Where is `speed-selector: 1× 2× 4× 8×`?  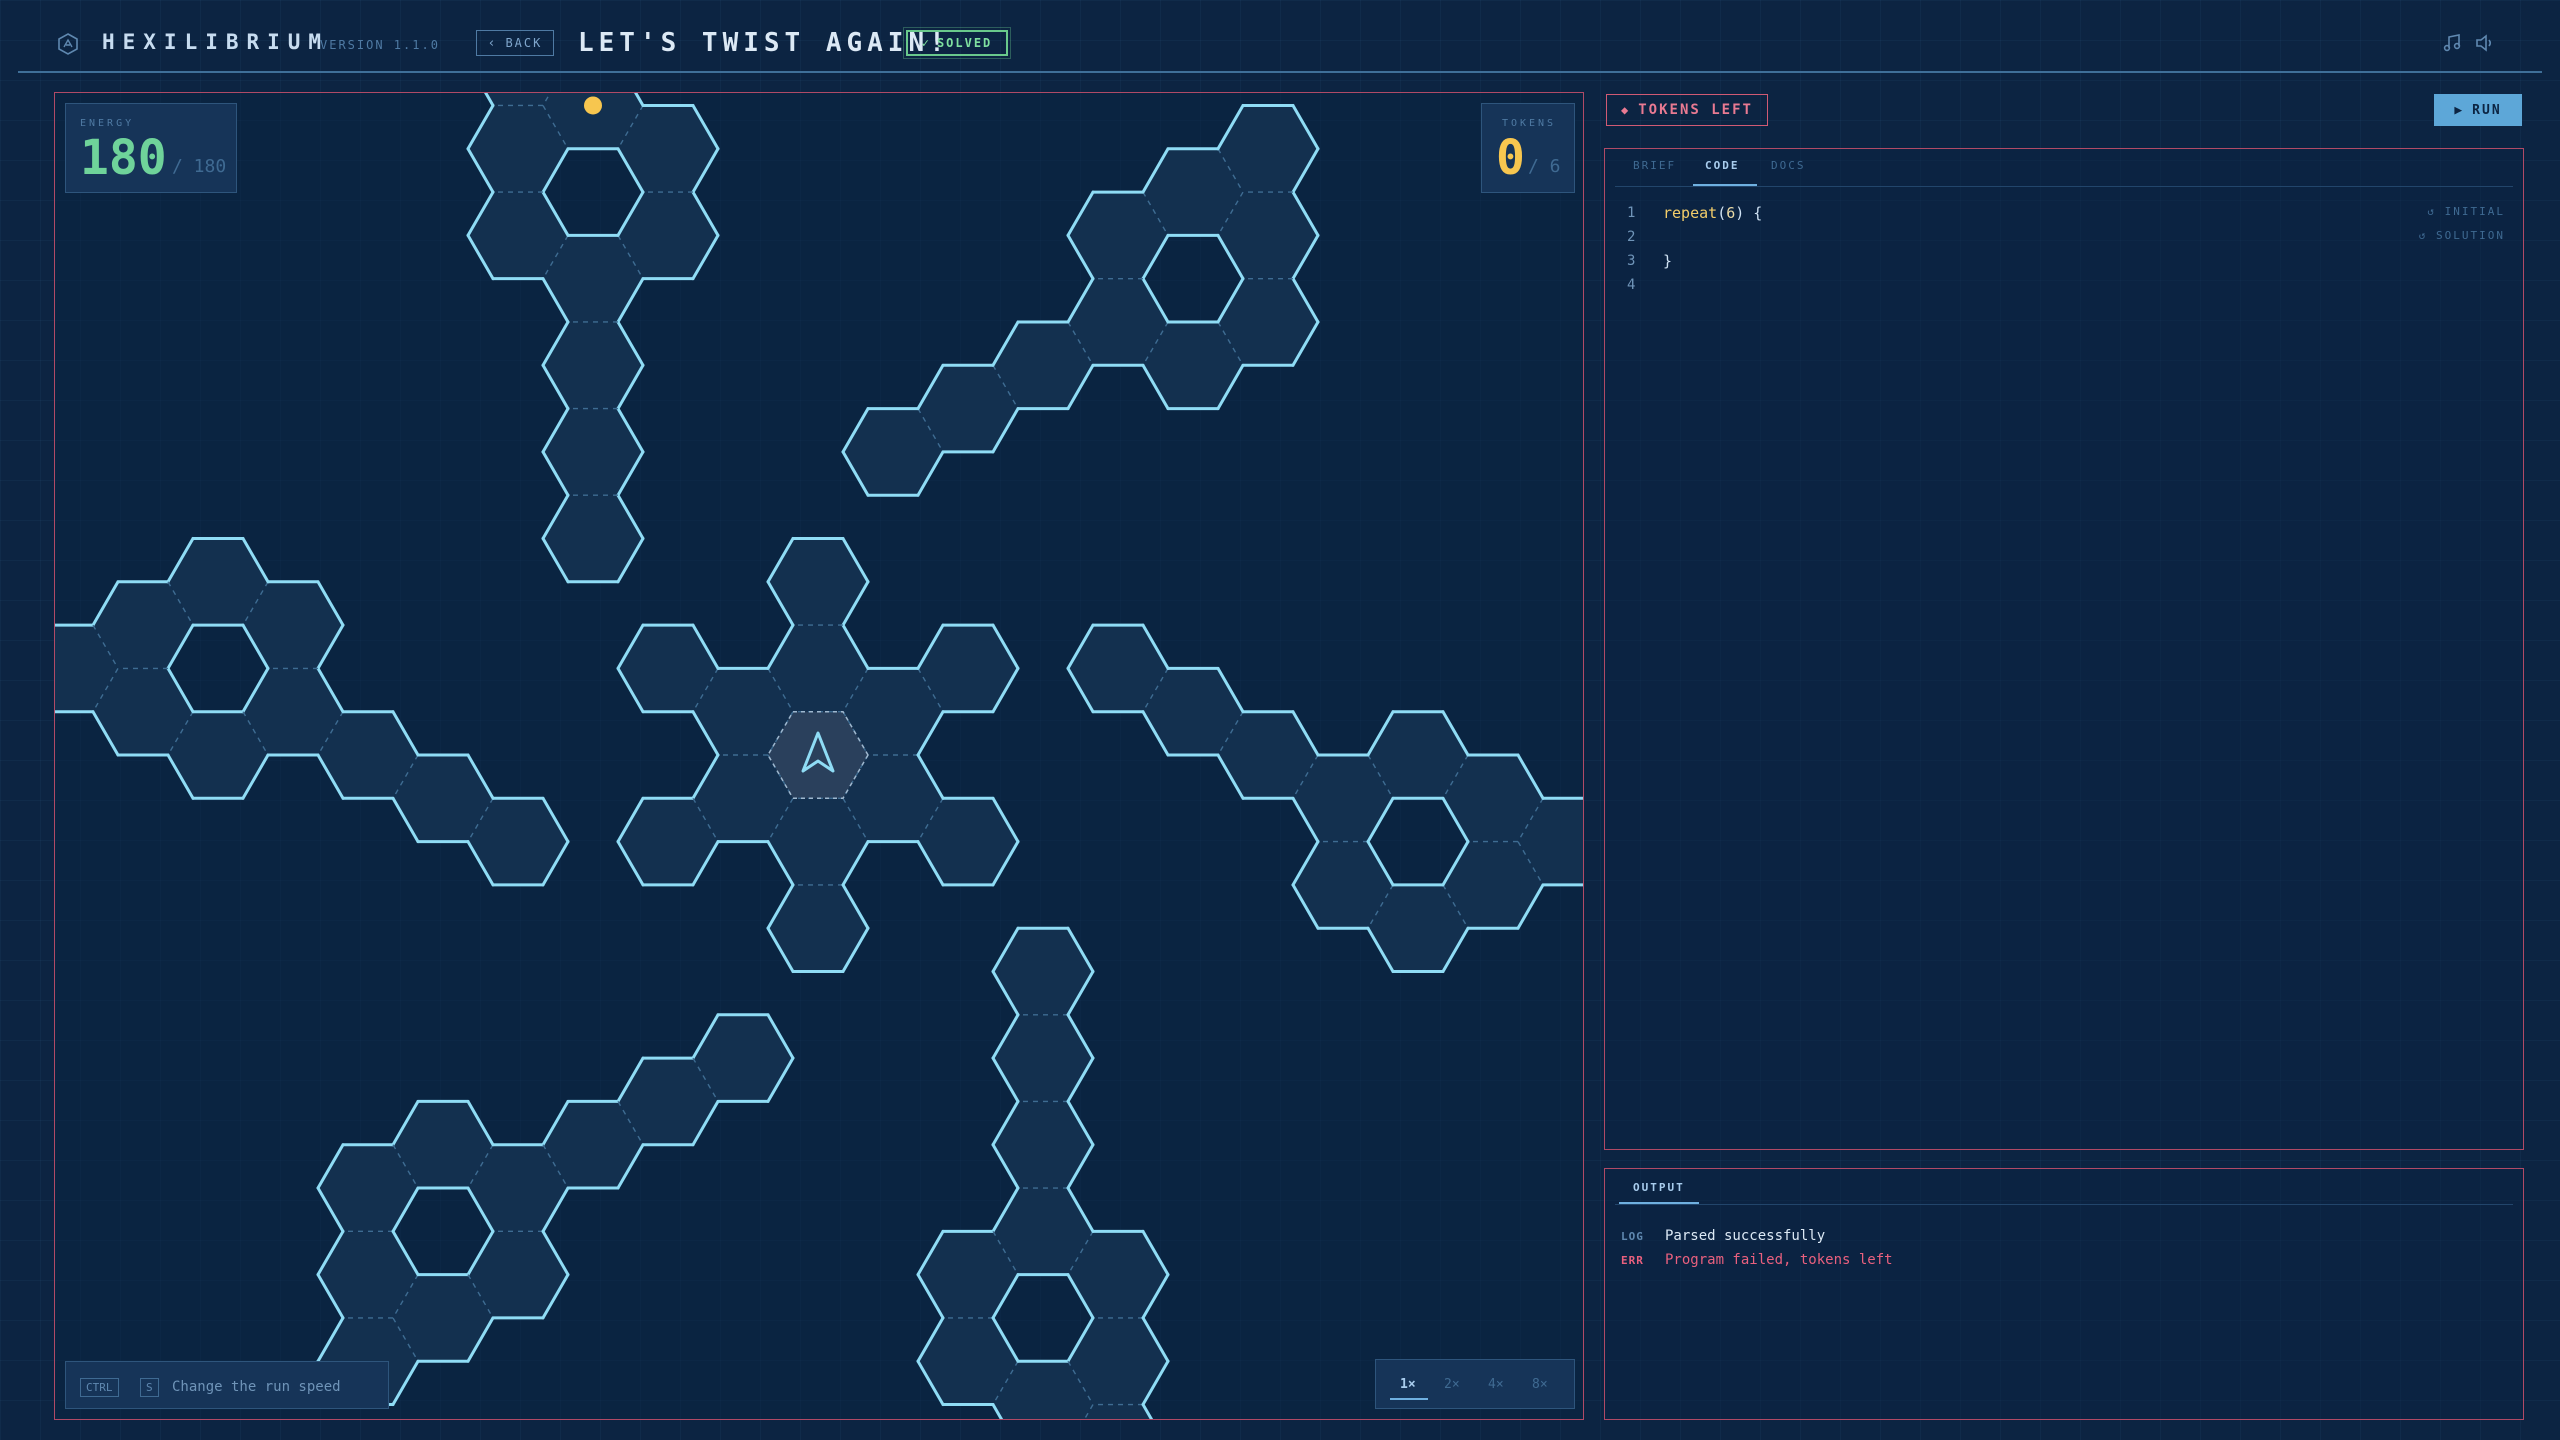 speed-selector: 1× 2× 4× 8× is located at coordinates (1475, 1384).